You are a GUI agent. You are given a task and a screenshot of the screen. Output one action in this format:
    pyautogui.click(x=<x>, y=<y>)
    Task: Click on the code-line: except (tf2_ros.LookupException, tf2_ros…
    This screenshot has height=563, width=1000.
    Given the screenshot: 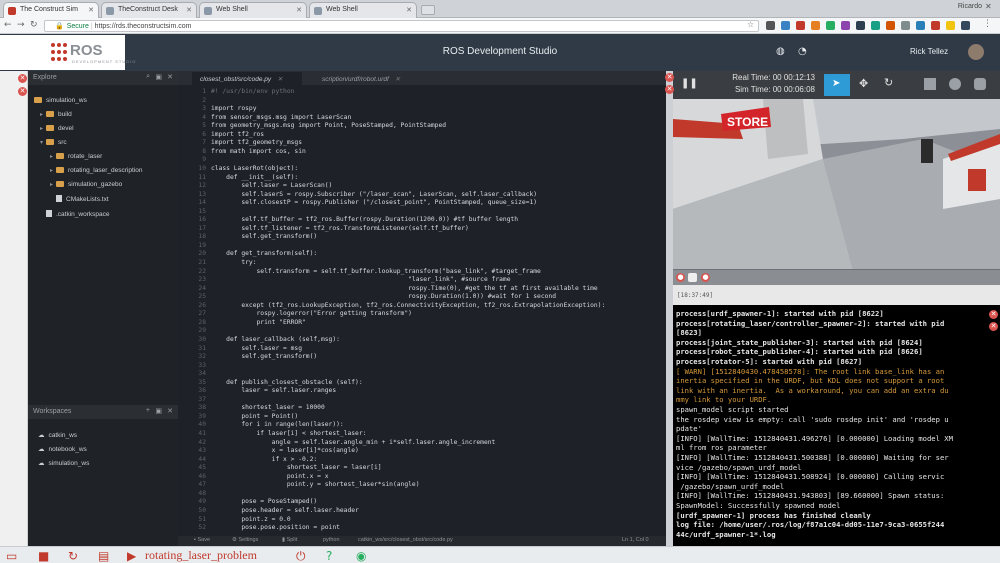 What is the action you would take?
    pyautogui.click(x=408, y=305)
    